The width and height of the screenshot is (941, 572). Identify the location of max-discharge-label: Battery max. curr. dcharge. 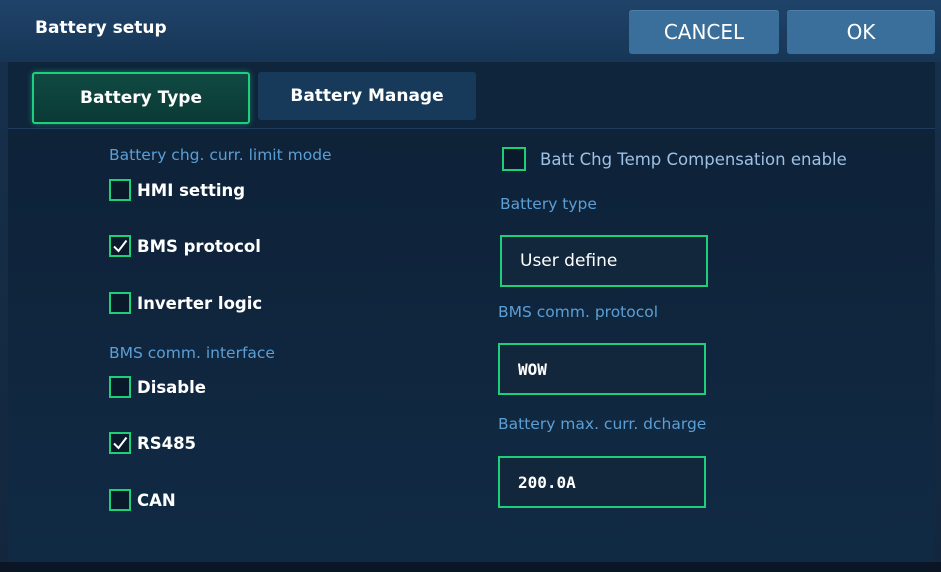
(602, 424).